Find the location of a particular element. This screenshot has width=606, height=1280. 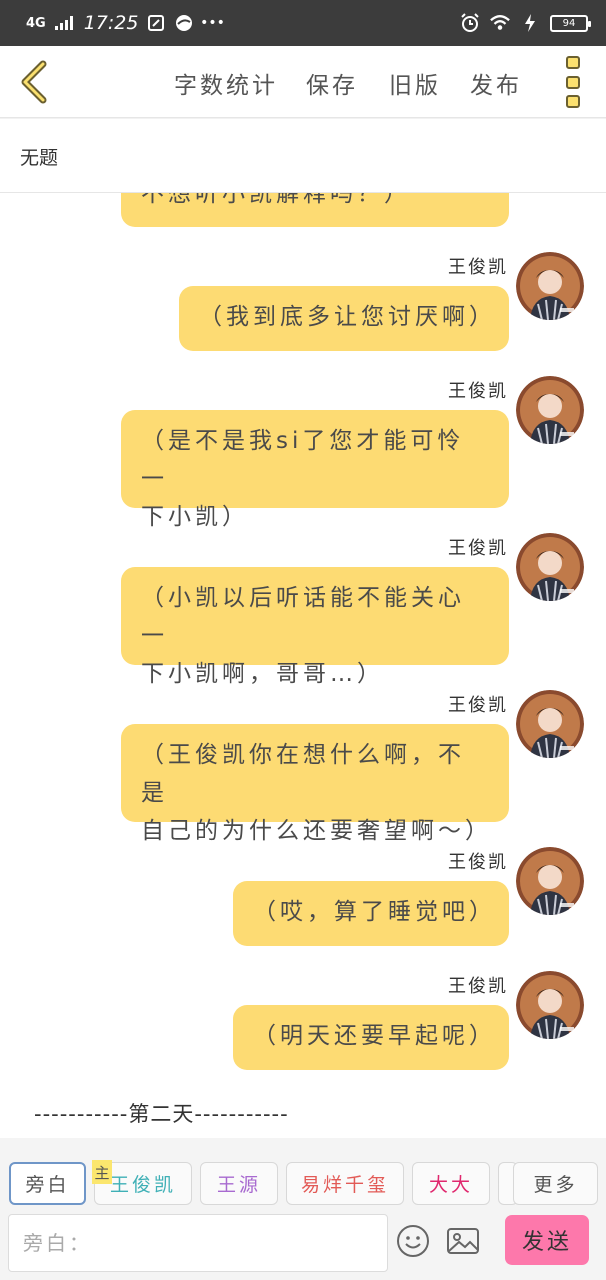

back-button is located at coordinates (34, 82).